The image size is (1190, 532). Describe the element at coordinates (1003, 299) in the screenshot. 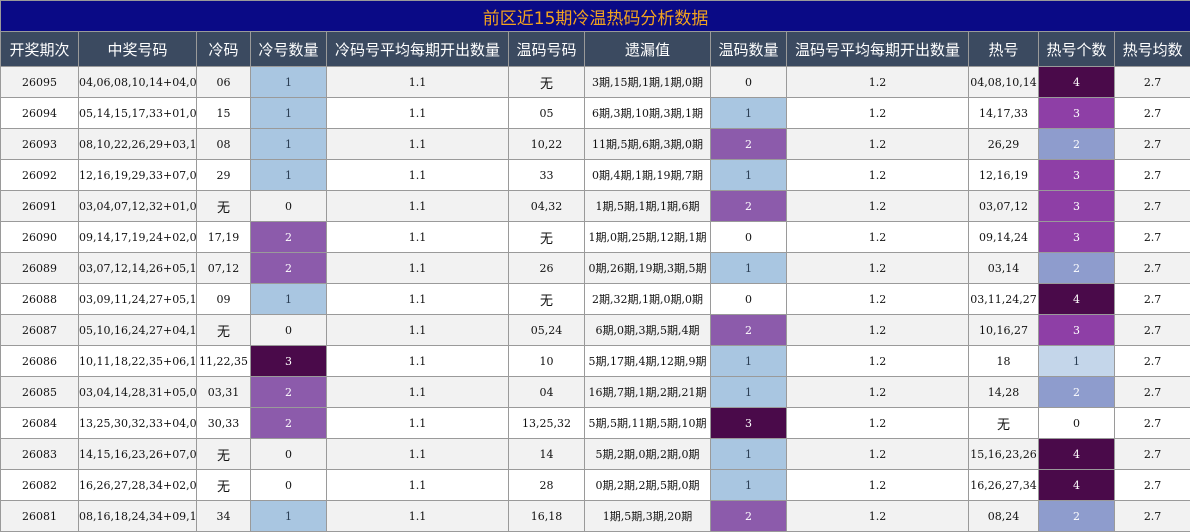

I see `cell-hot-code: 03,11,24,27` at that location.